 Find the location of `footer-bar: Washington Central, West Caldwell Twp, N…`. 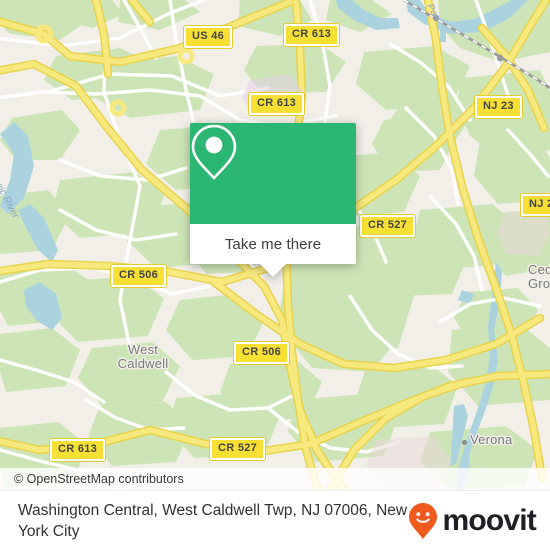

footer-bar: Washington Central, West Caldwell Twp, N… is located at coordinates (275, 520).